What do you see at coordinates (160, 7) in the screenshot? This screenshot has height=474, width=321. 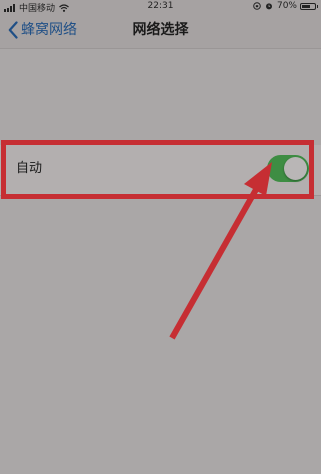 I see `status-bar: 中国移动 22:31 70%` at bounding box center [160, 7].